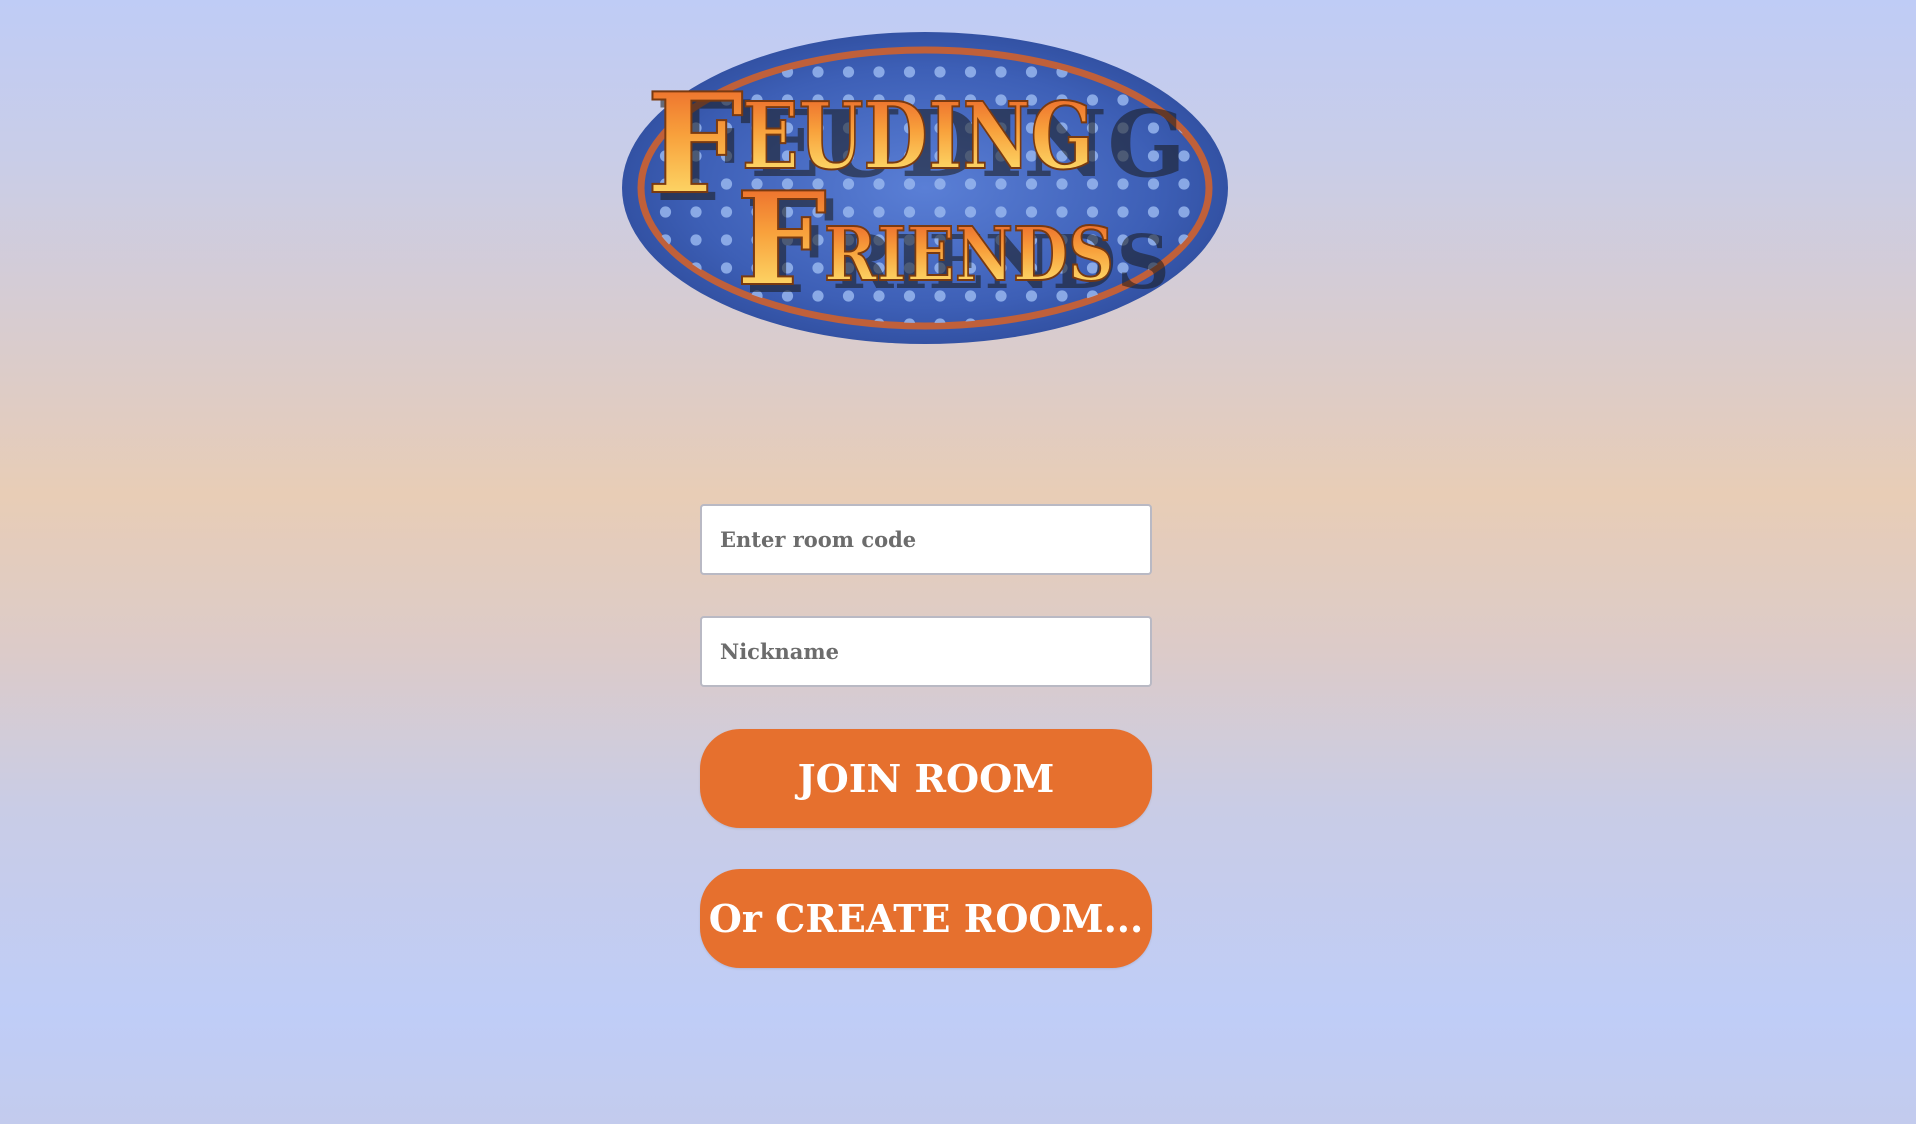 This screenshot has height=1124, width=1916. I want to click on logo-initial-f2: F, so click(781, 240).